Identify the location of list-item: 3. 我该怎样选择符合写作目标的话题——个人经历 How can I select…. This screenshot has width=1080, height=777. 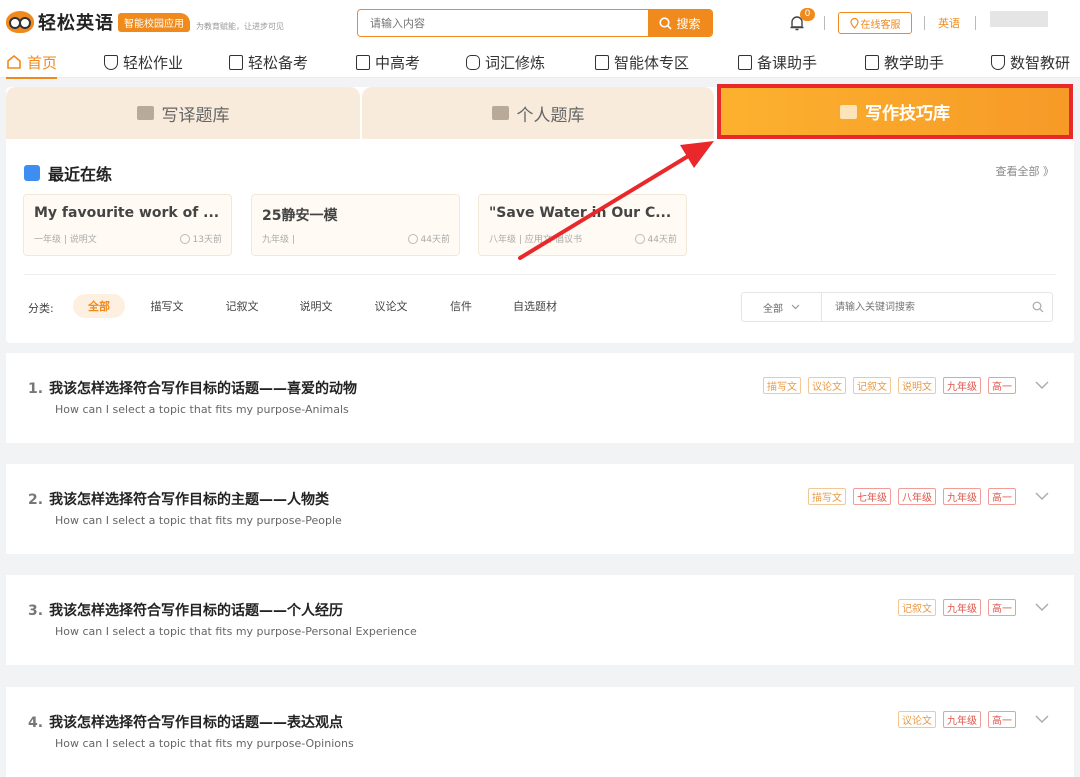
(540, 620).